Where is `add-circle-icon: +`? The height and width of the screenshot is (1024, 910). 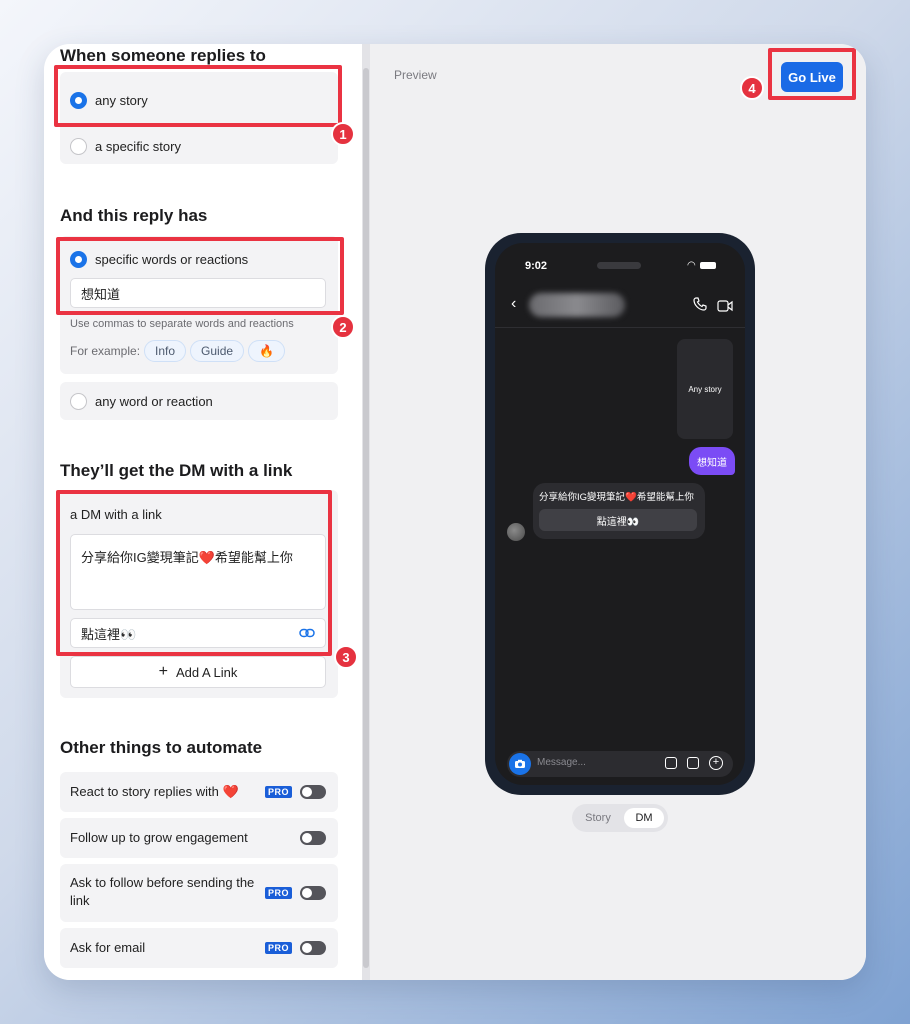
add-circle-icon: + is located at coordinates (716, 763).